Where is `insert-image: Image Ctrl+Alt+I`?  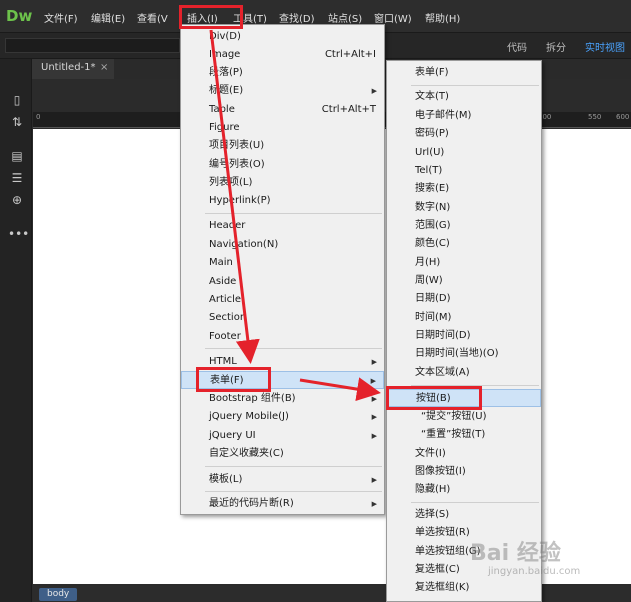 insert-image: Image Ctrl+Alt+I is located at coordinates (282, 55).